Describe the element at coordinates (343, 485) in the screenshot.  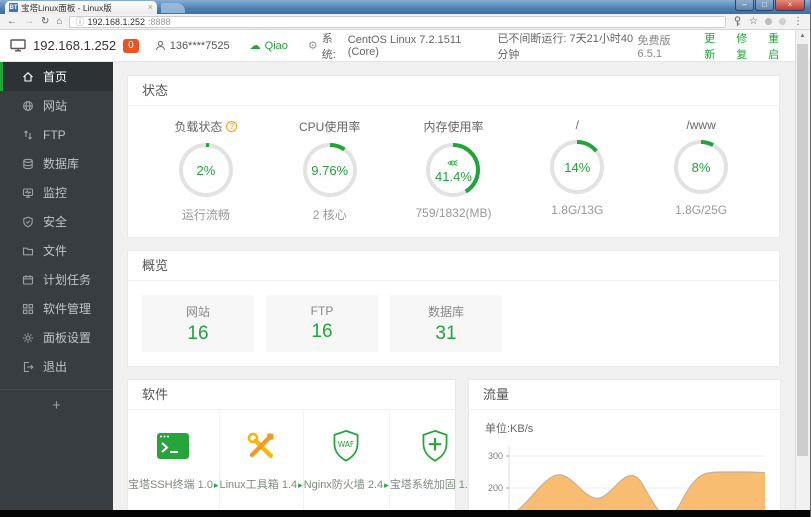
I see `software-item-label: Nginx防火墙 2.4` at that location.